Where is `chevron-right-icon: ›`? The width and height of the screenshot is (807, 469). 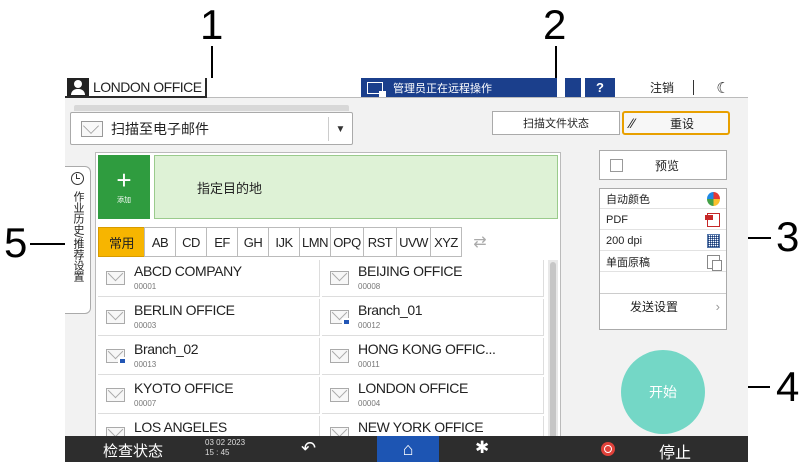
chevron-right-icon: › is located at coordinates (717, 306).